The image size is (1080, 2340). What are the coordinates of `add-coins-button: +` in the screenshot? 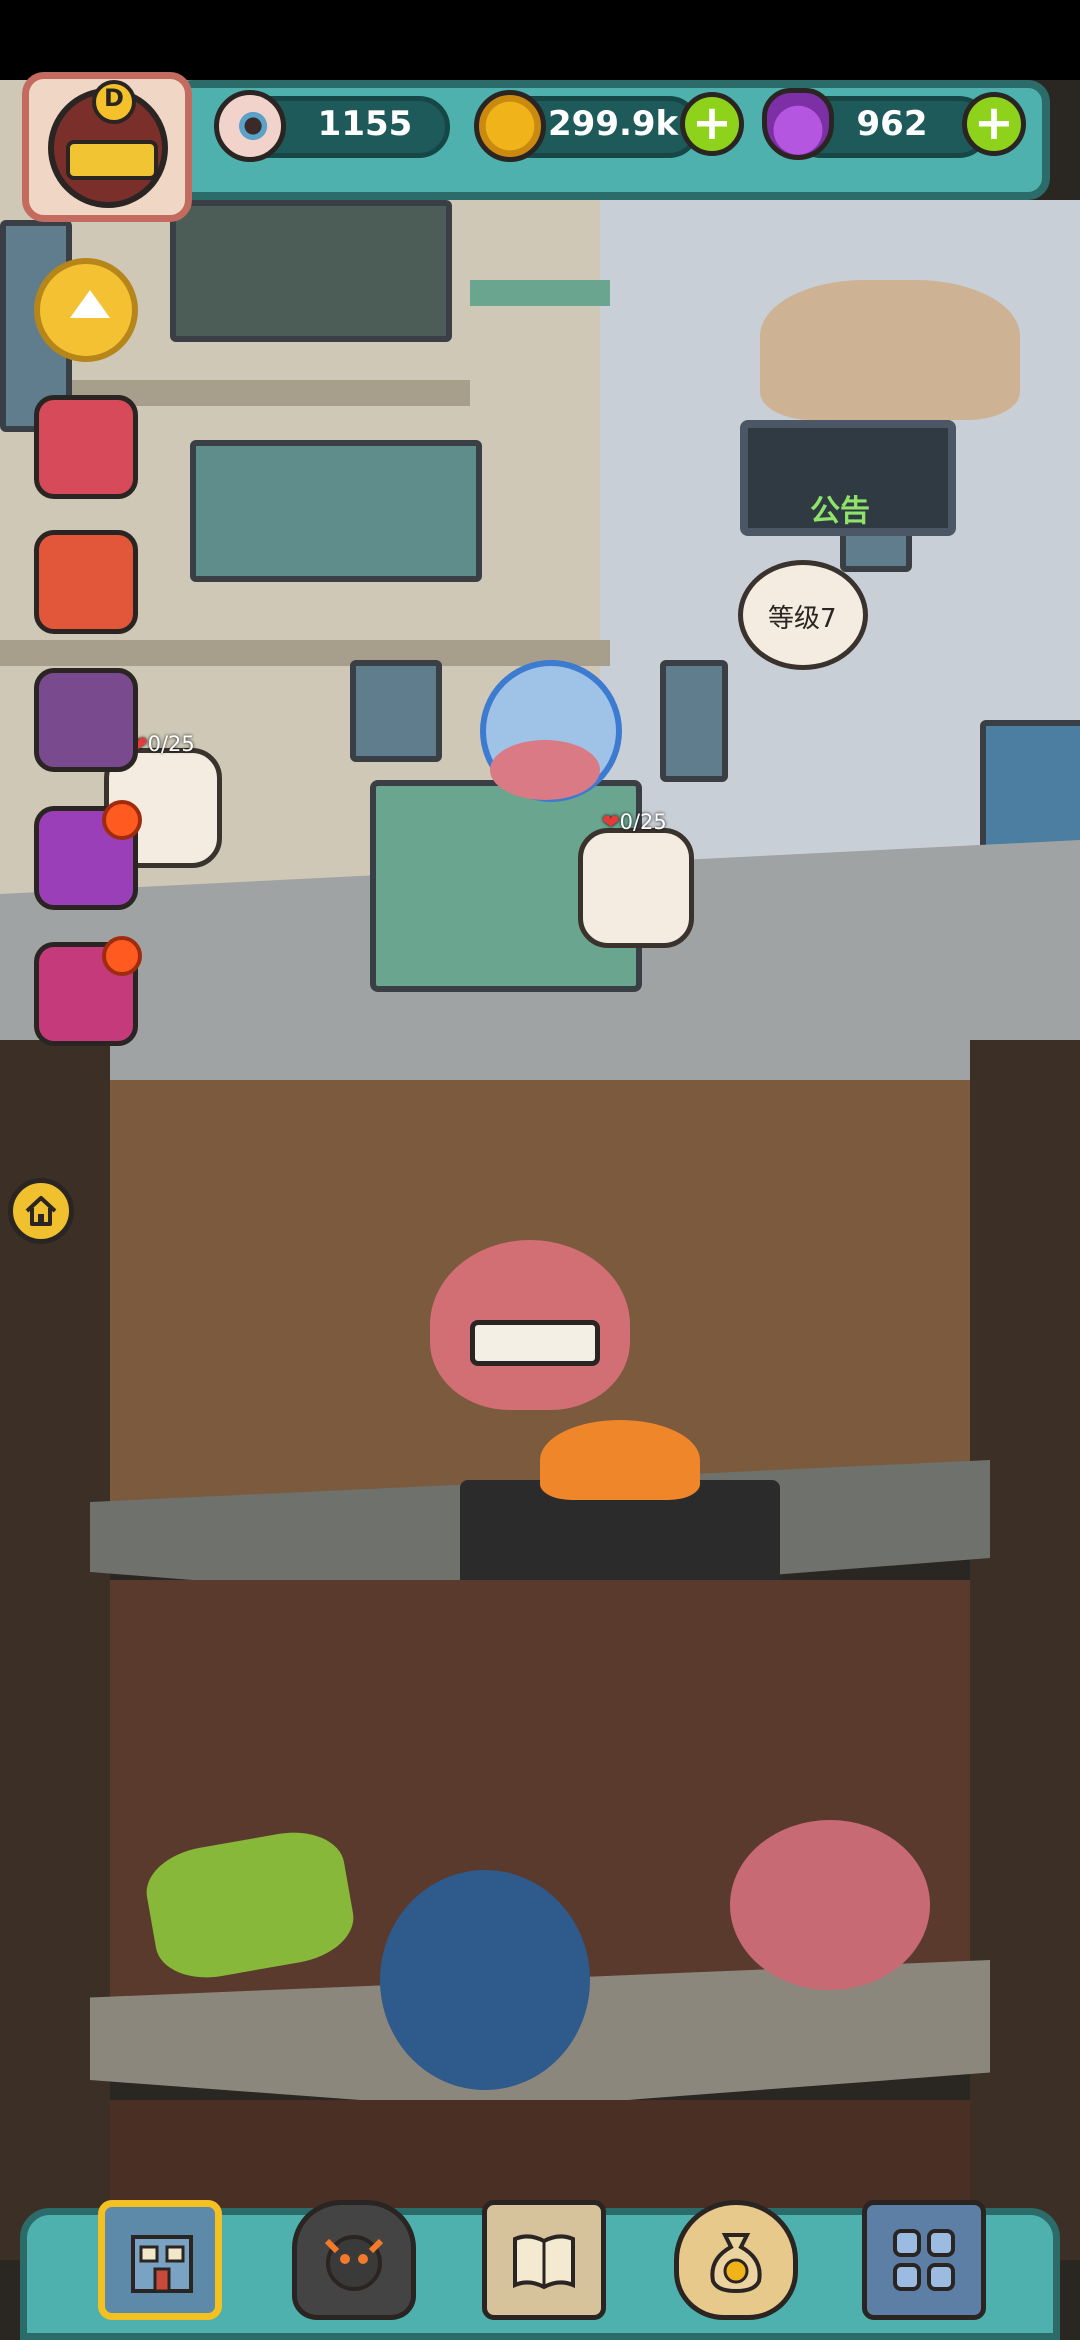 It's located at (712, 124).